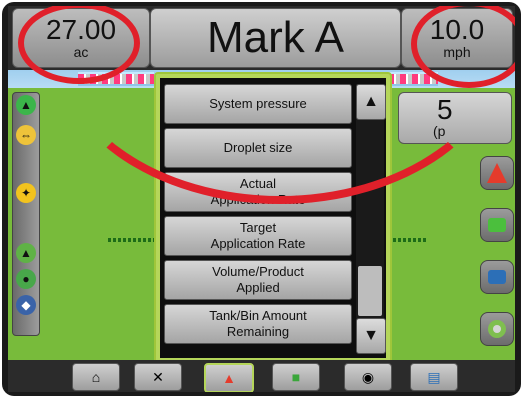 The image size is (523, 398). What do you see at coordinates (26, 253) in the screenshot?
I see `tree-icon: ▲` at bounding box center [26, 253].